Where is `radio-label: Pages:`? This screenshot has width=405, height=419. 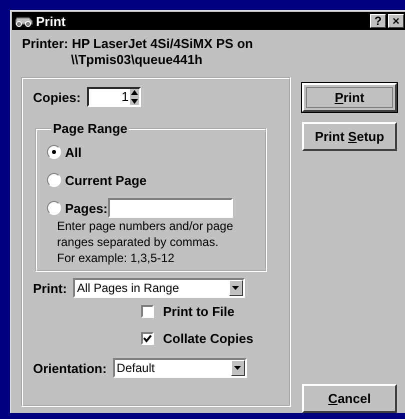
radio-label: Pages: is located at coordinates (86, 208).